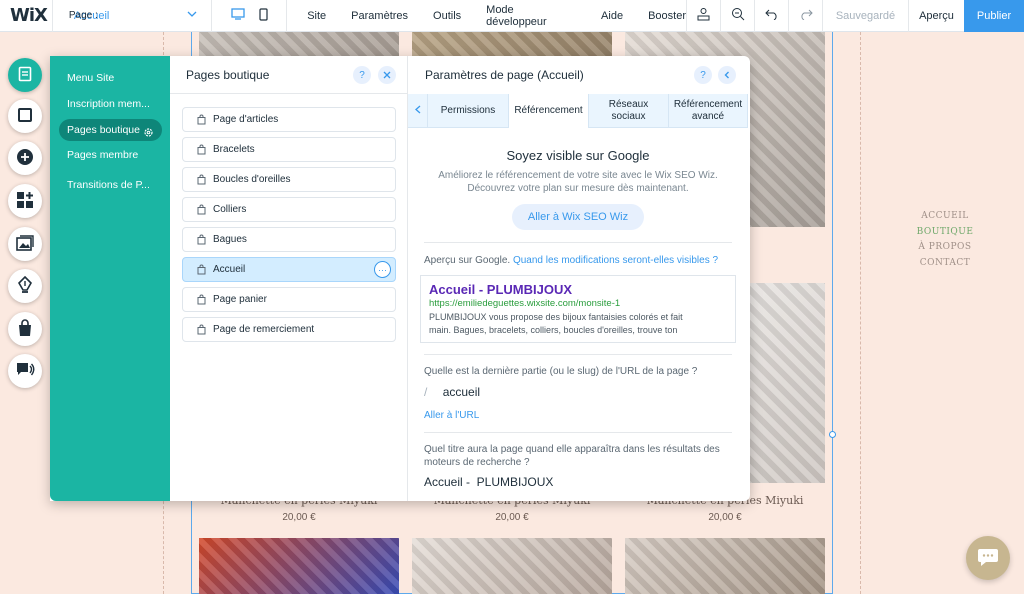 The height and width of the screenshot is (594, 1024). What do you see at coordinates (426, 392) in the screenshot?
I see `slug-prefix: /` at bounding box center [426, 392].